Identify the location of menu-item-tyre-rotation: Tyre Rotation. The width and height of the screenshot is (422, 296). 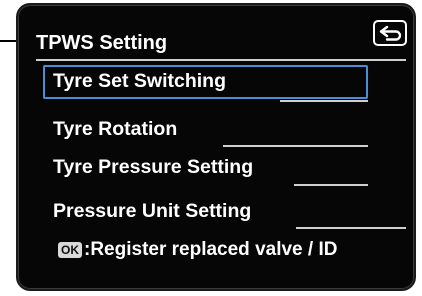
(205, 130).